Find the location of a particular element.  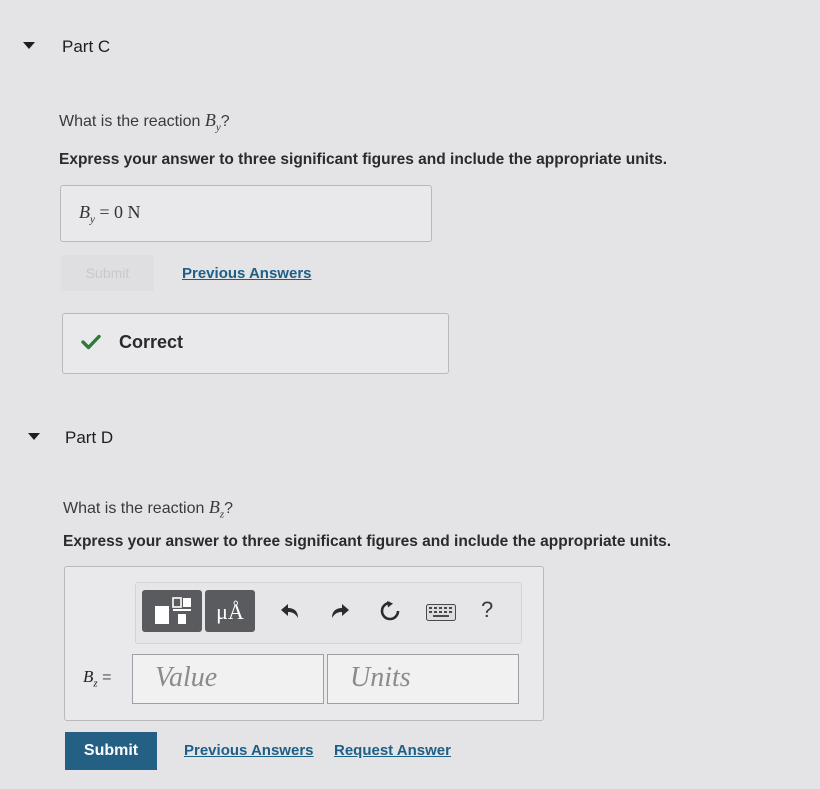

input-equals: = is located at coordinates (107, 677).